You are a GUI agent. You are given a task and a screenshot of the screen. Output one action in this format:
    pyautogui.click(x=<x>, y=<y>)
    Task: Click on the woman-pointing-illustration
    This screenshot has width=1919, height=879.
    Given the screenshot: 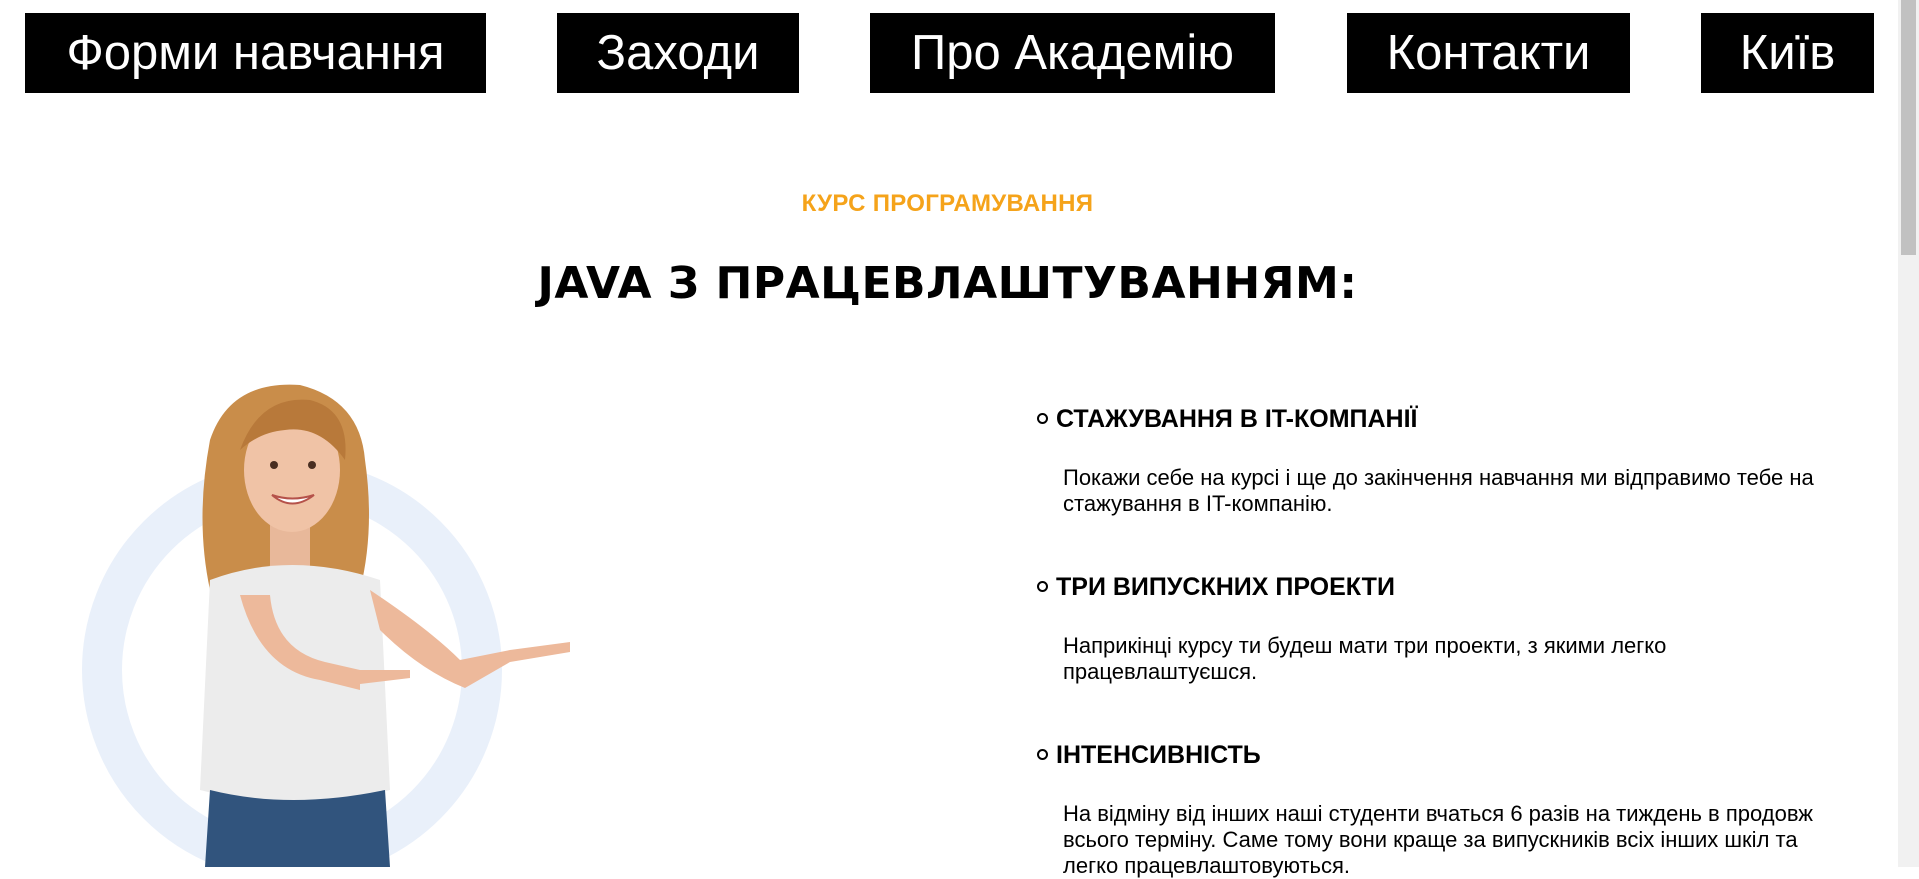 What is the action you would take?
    pyautogui.click(x=326, y=631)
    